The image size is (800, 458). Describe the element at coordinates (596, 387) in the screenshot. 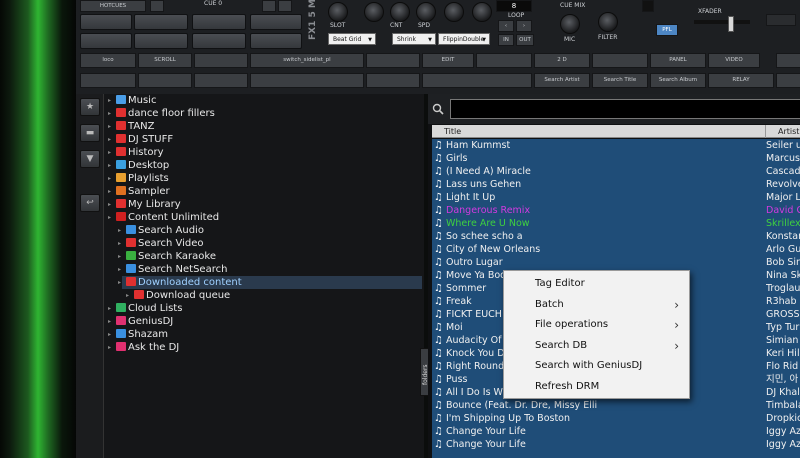

I see `menu-item-refresh-drm: Refresh DRM` at that location.